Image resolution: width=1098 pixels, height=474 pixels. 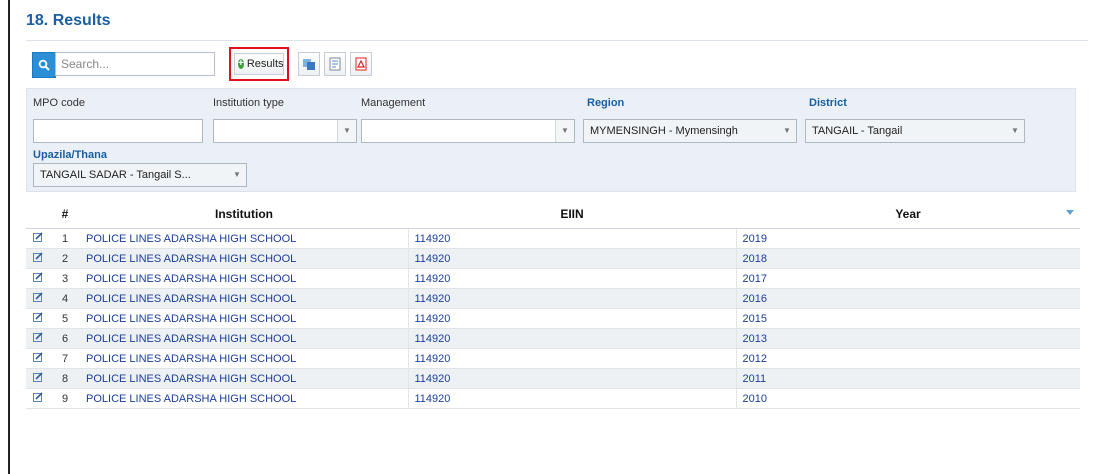 What do you see at coordinates (857, 131) in the screenshot?
I see `district-value: TANGAIL - Tangail` at bounding box center [857, 131].